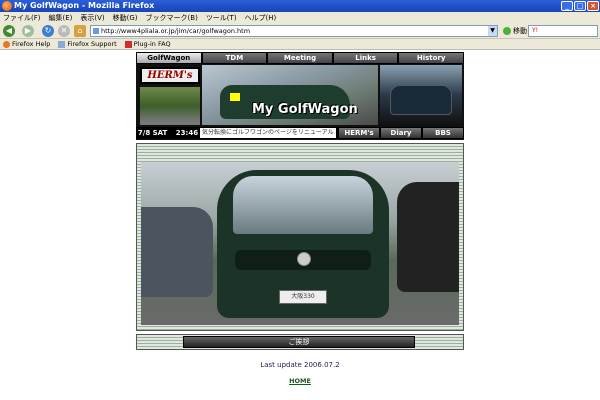  I want to click on maximize-button: □, so click(580, 6).